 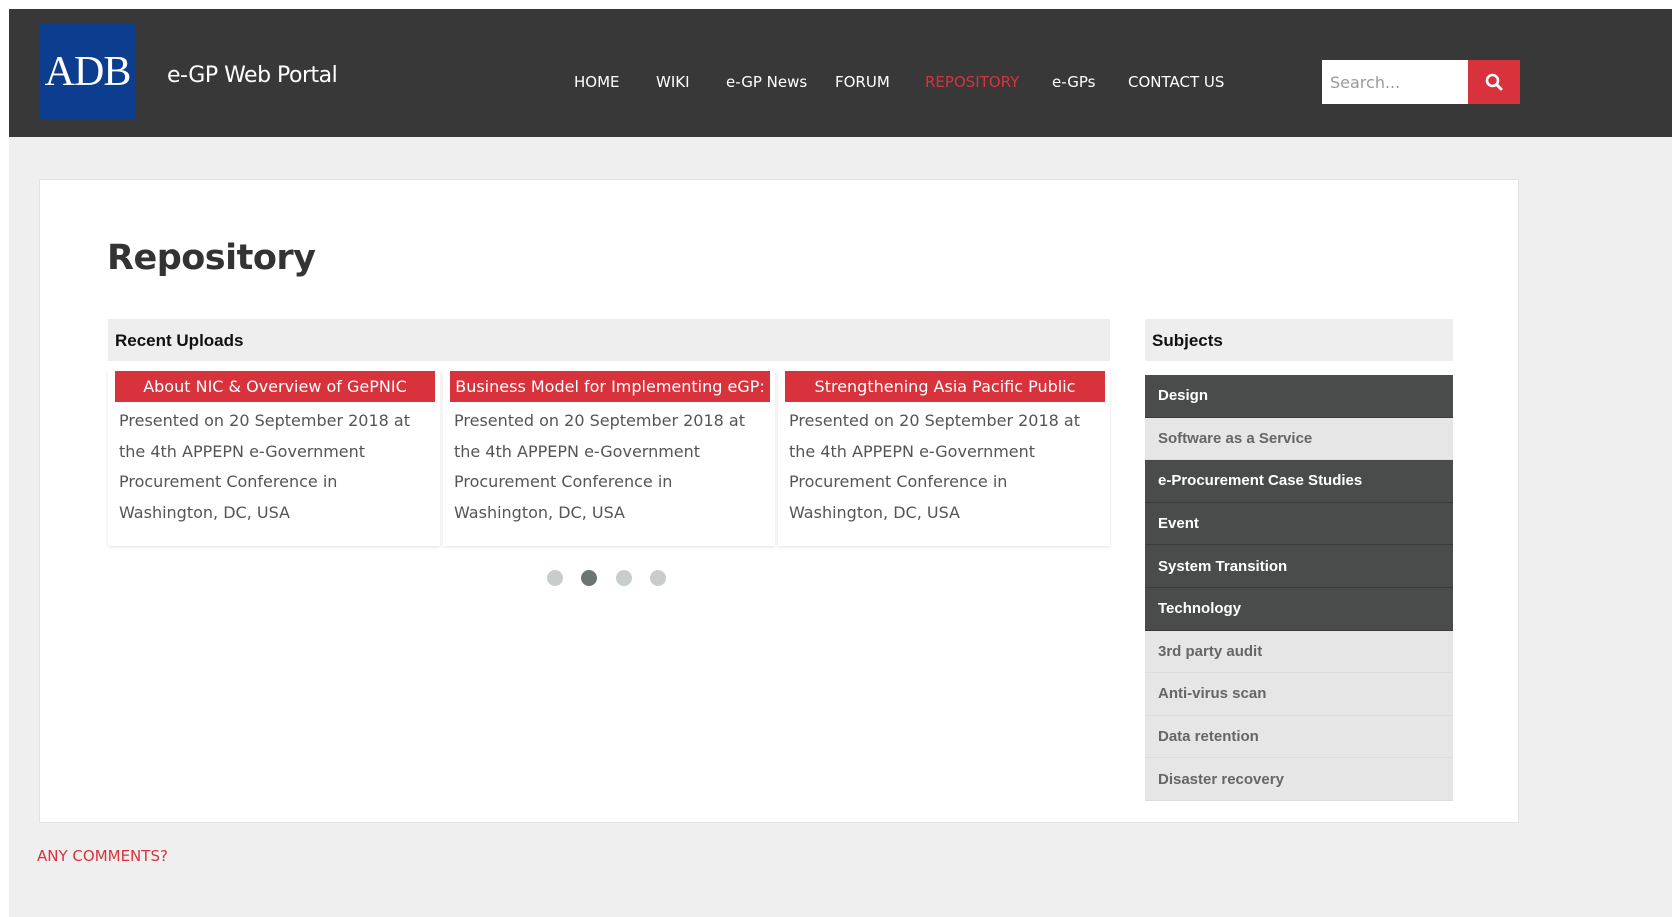 I want to click on recent-uploads-heading: Recent Uploads, so click(x=179, y=340).